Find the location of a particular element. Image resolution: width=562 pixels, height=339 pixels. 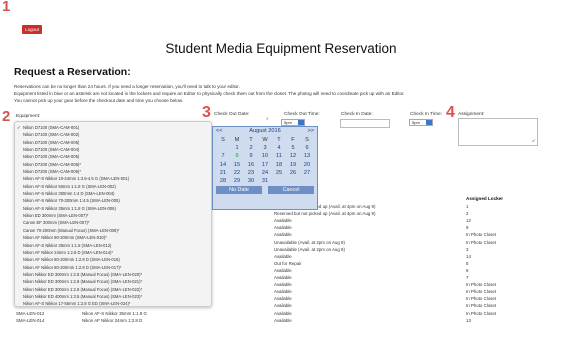

logout-button: Logout is located at coordinates (32, 29).